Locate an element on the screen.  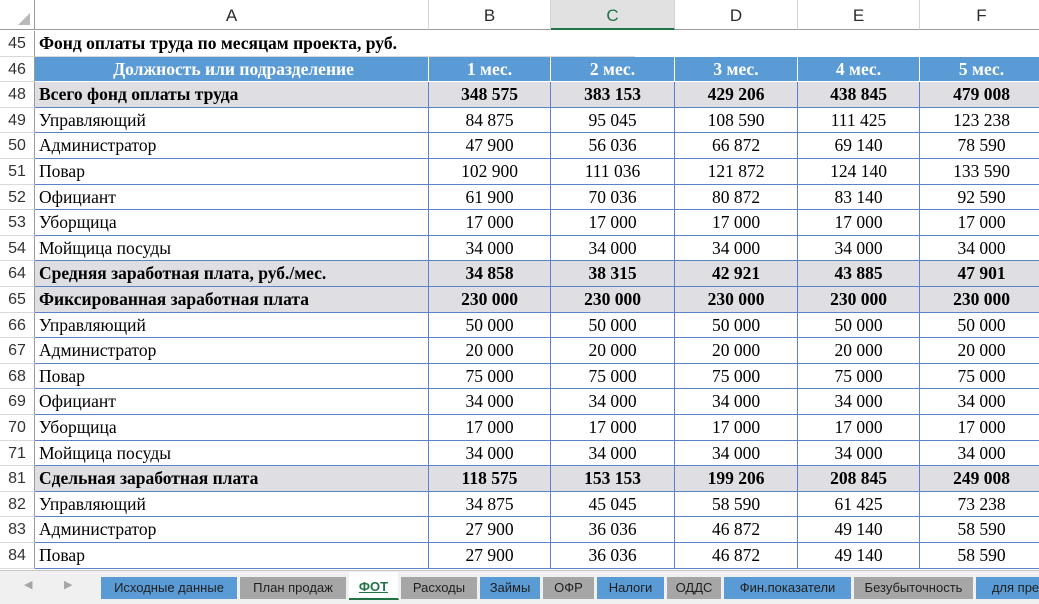
cell-value: 61 900 is located at coordinates (490, 197).